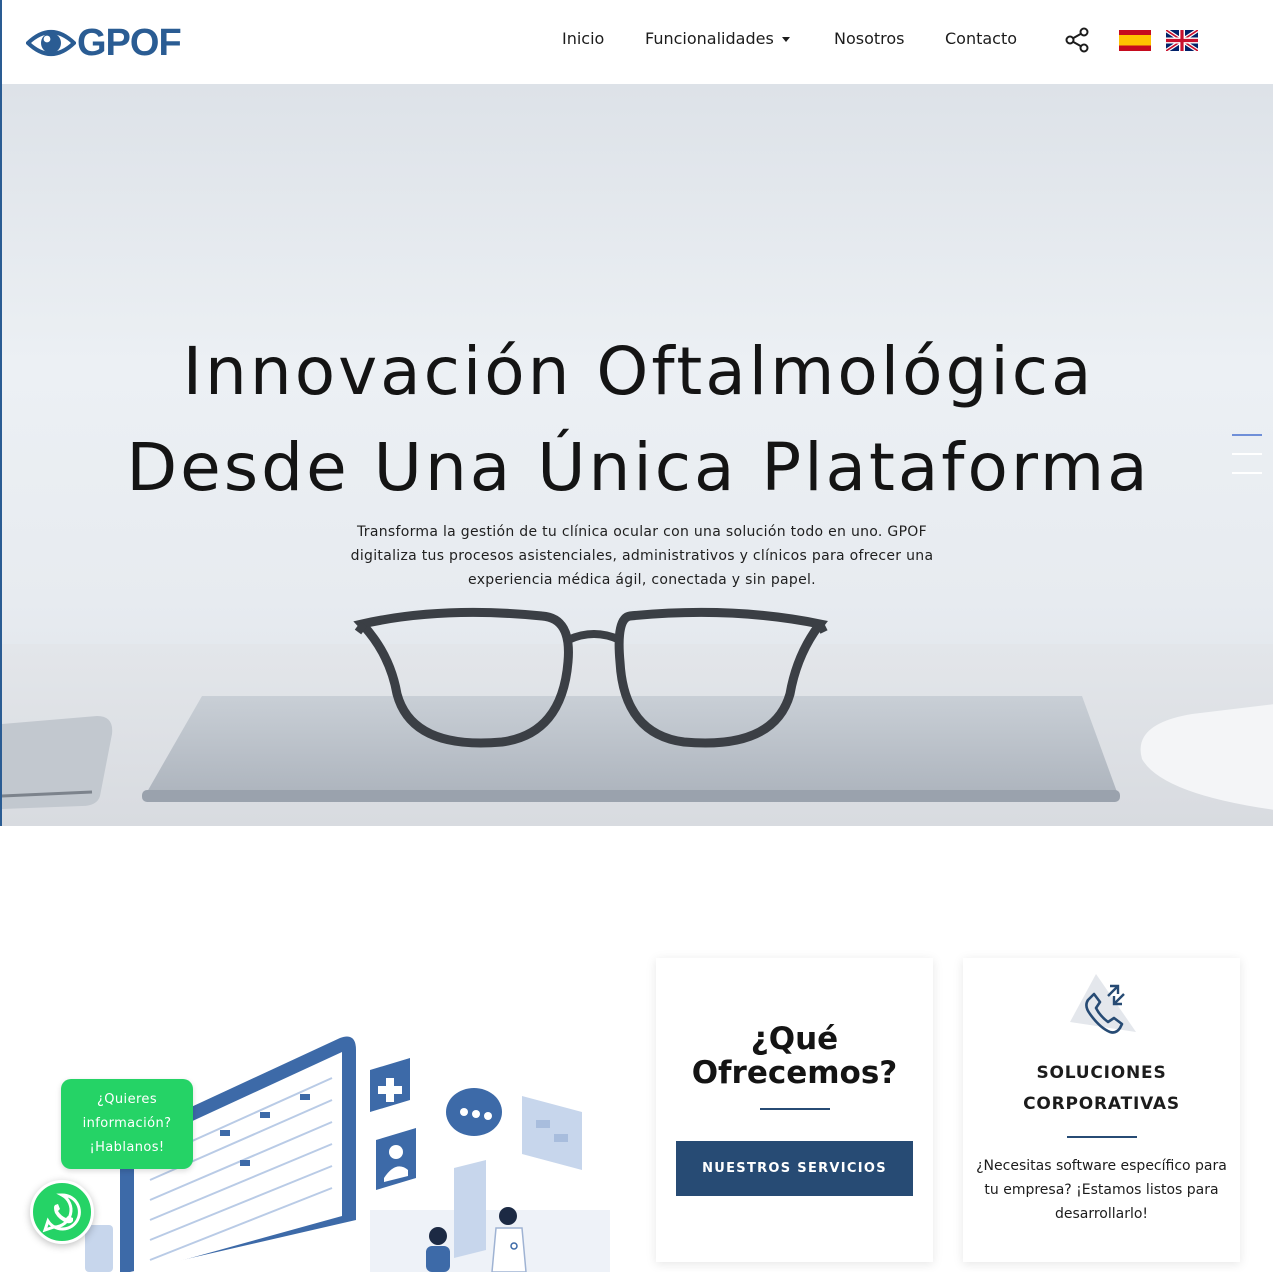 The image size is (1273, 1272). I want to click on offer-card: ¿Qué Ofrecemos? NUESTROS SERVICIOS, so click(794, 1110).